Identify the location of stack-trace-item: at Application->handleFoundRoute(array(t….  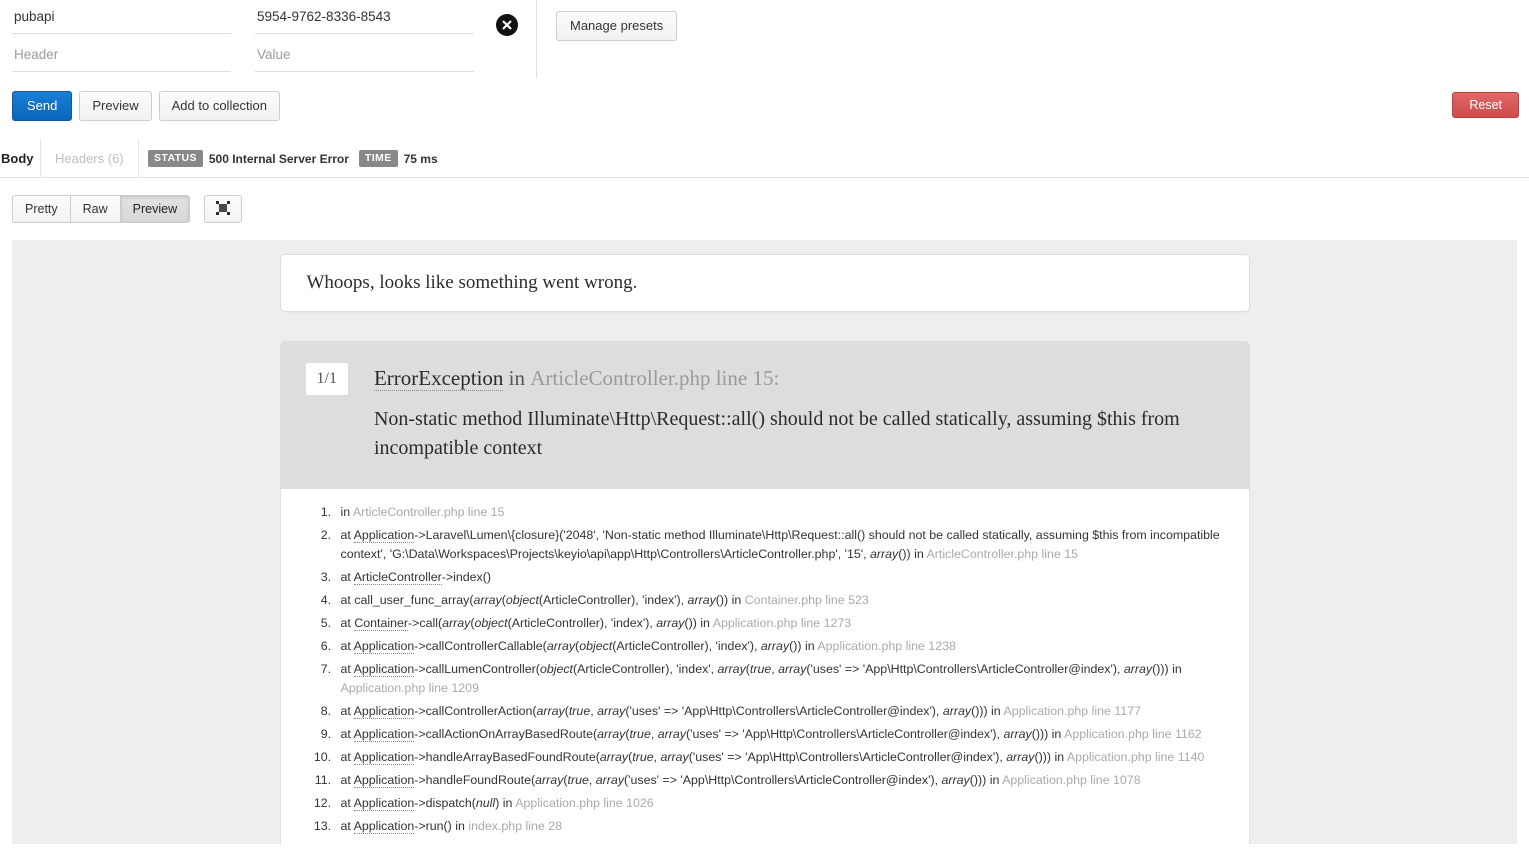
(787, 780).